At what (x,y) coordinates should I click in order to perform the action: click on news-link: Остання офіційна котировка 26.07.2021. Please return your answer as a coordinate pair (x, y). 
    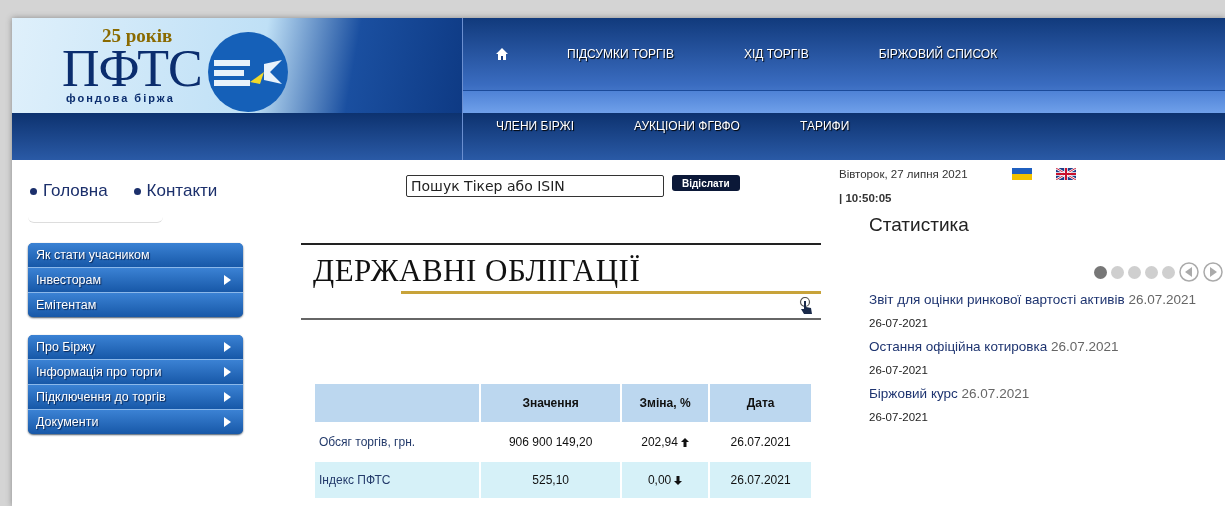
    Looking at the image, I should click on (1039, 346).